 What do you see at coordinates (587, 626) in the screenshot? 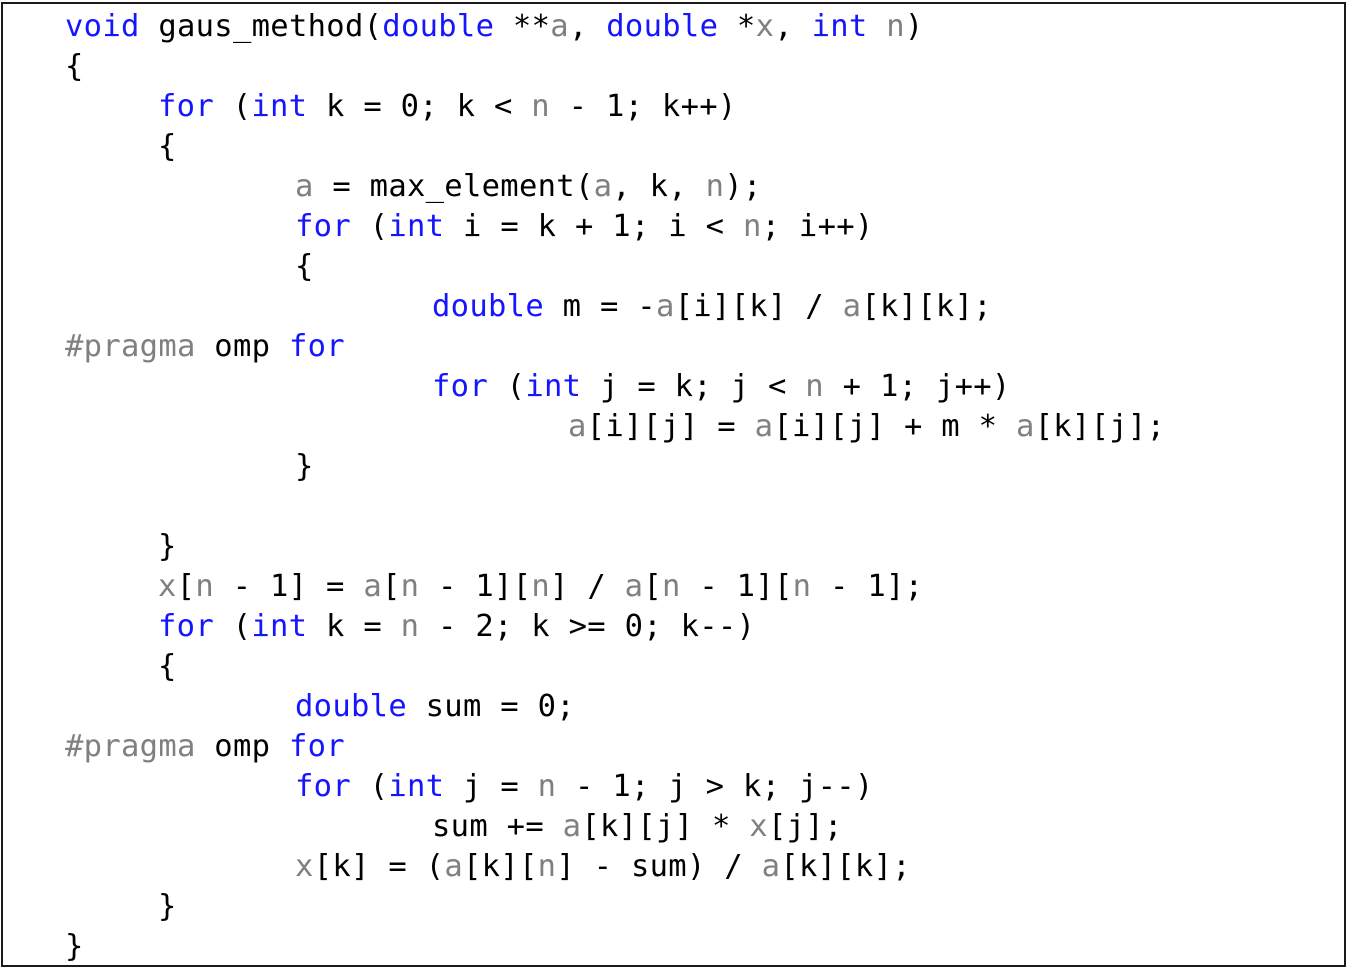
I see `code-token: - 2; k >= 0; k--)` at bounding box center [587, 626].